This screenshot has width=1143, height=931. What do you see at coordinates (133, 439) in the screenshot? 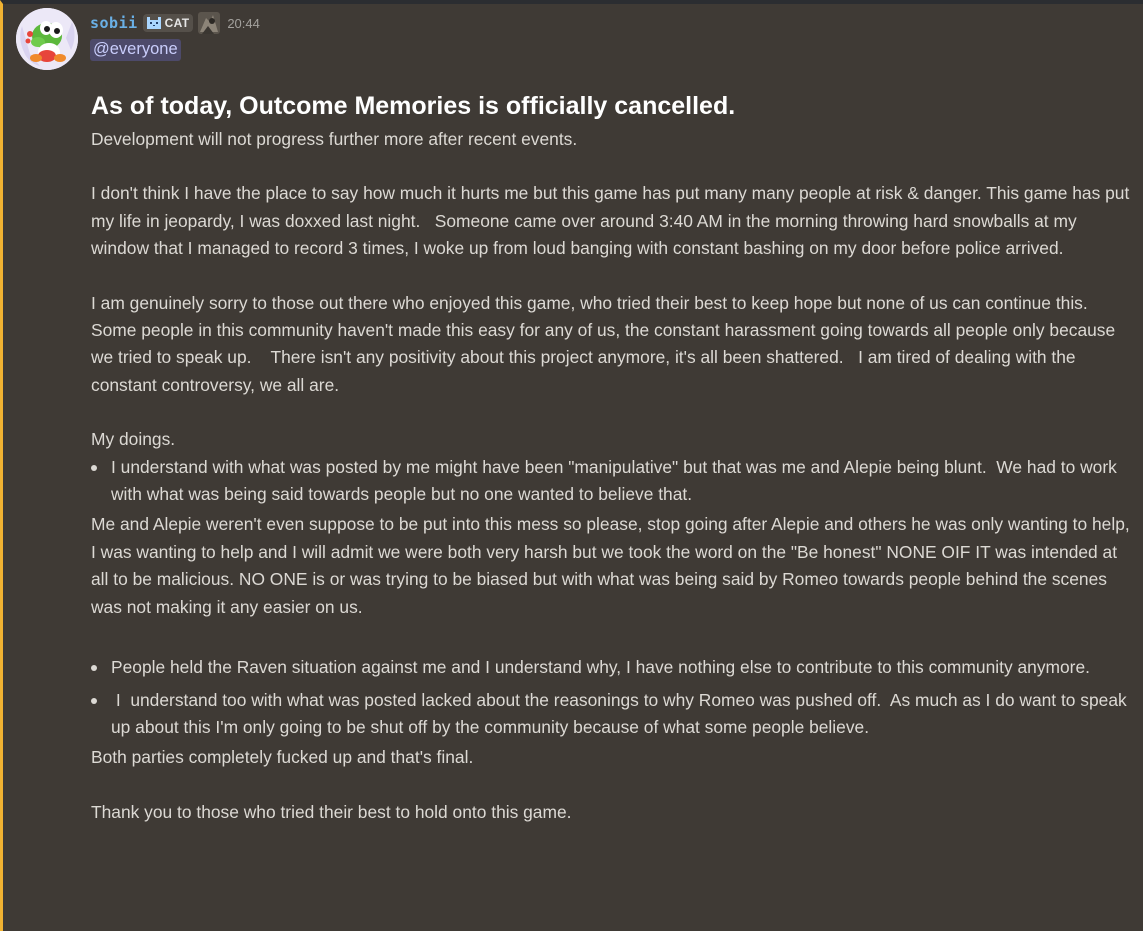
I see `paragraph: My doings.` at bounding box center [133, 439].